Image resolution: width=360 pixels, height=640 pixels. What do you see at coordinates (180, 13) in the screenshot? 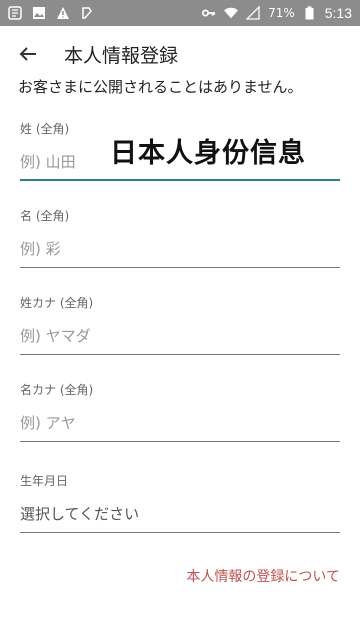
I see `status-bar: 71% 5:13` at bounding box center [180, 13].